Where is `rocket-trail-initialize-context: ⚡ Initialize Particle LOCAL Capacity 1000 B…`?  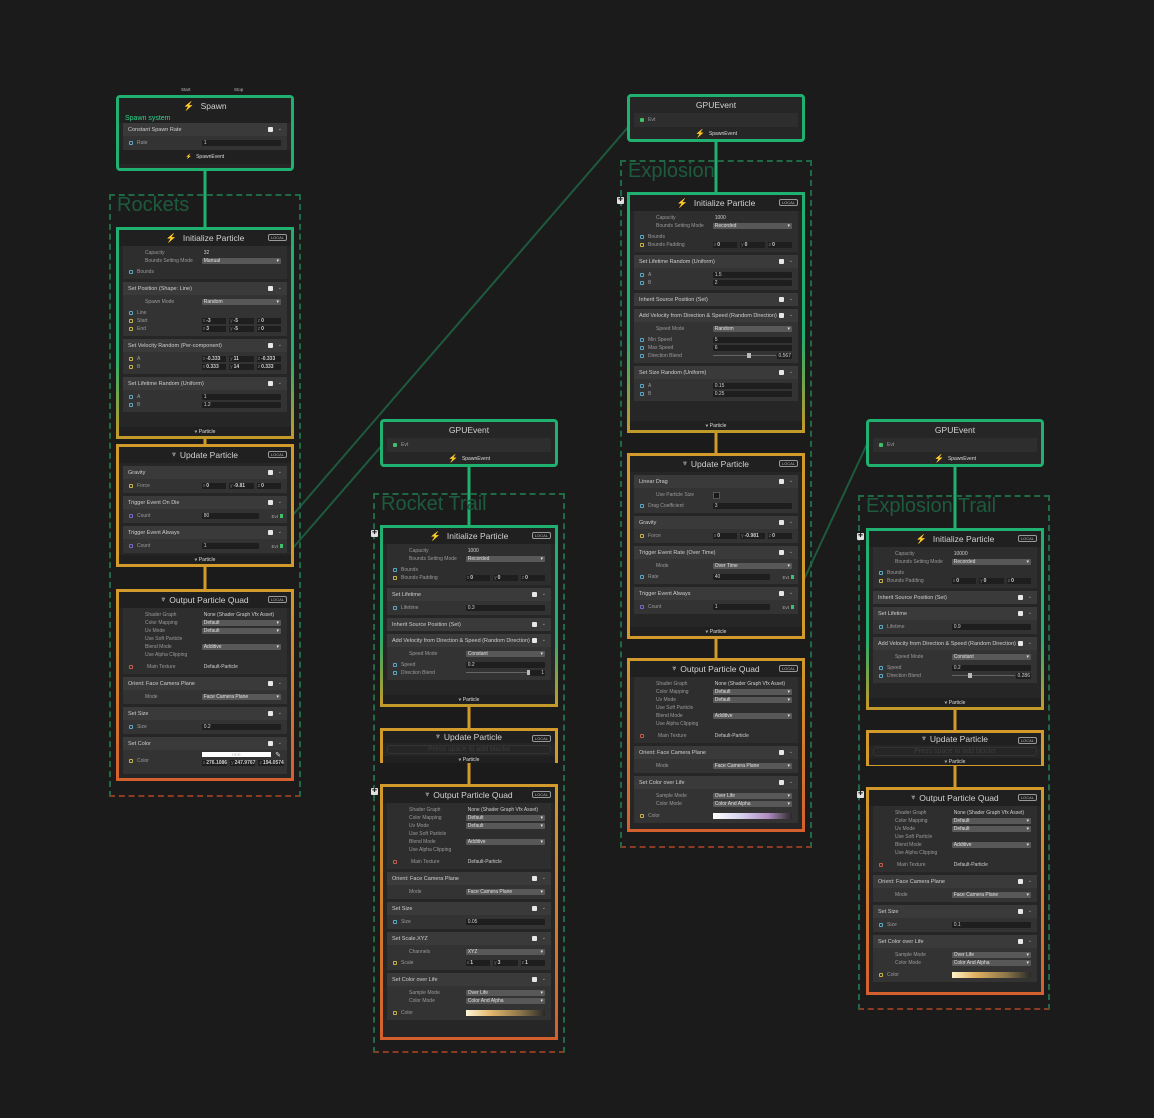
rocket-trail-initialize-context: ⚡ Initialize Particle LOCAL Capacity 1000 B… is located at coordinates (469, 616).